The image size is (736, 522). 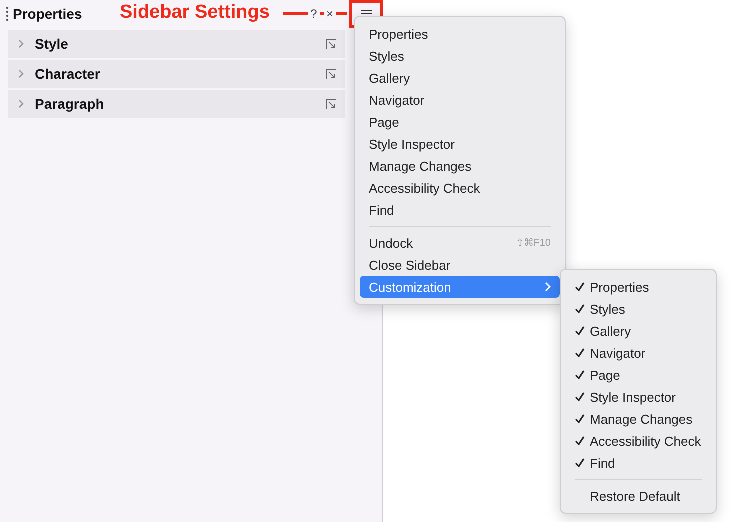 I want to click on menu-item: Close Sidebar, so click(x=460, y=265).